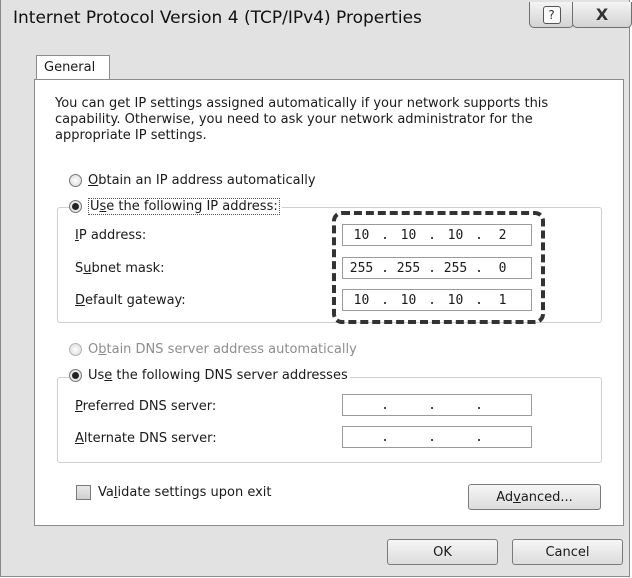  Describe the element at coordinates (202, 180) in the screenshot. I see `obtain-ip-auto-label: Obtain an IP address automatically` at that location.